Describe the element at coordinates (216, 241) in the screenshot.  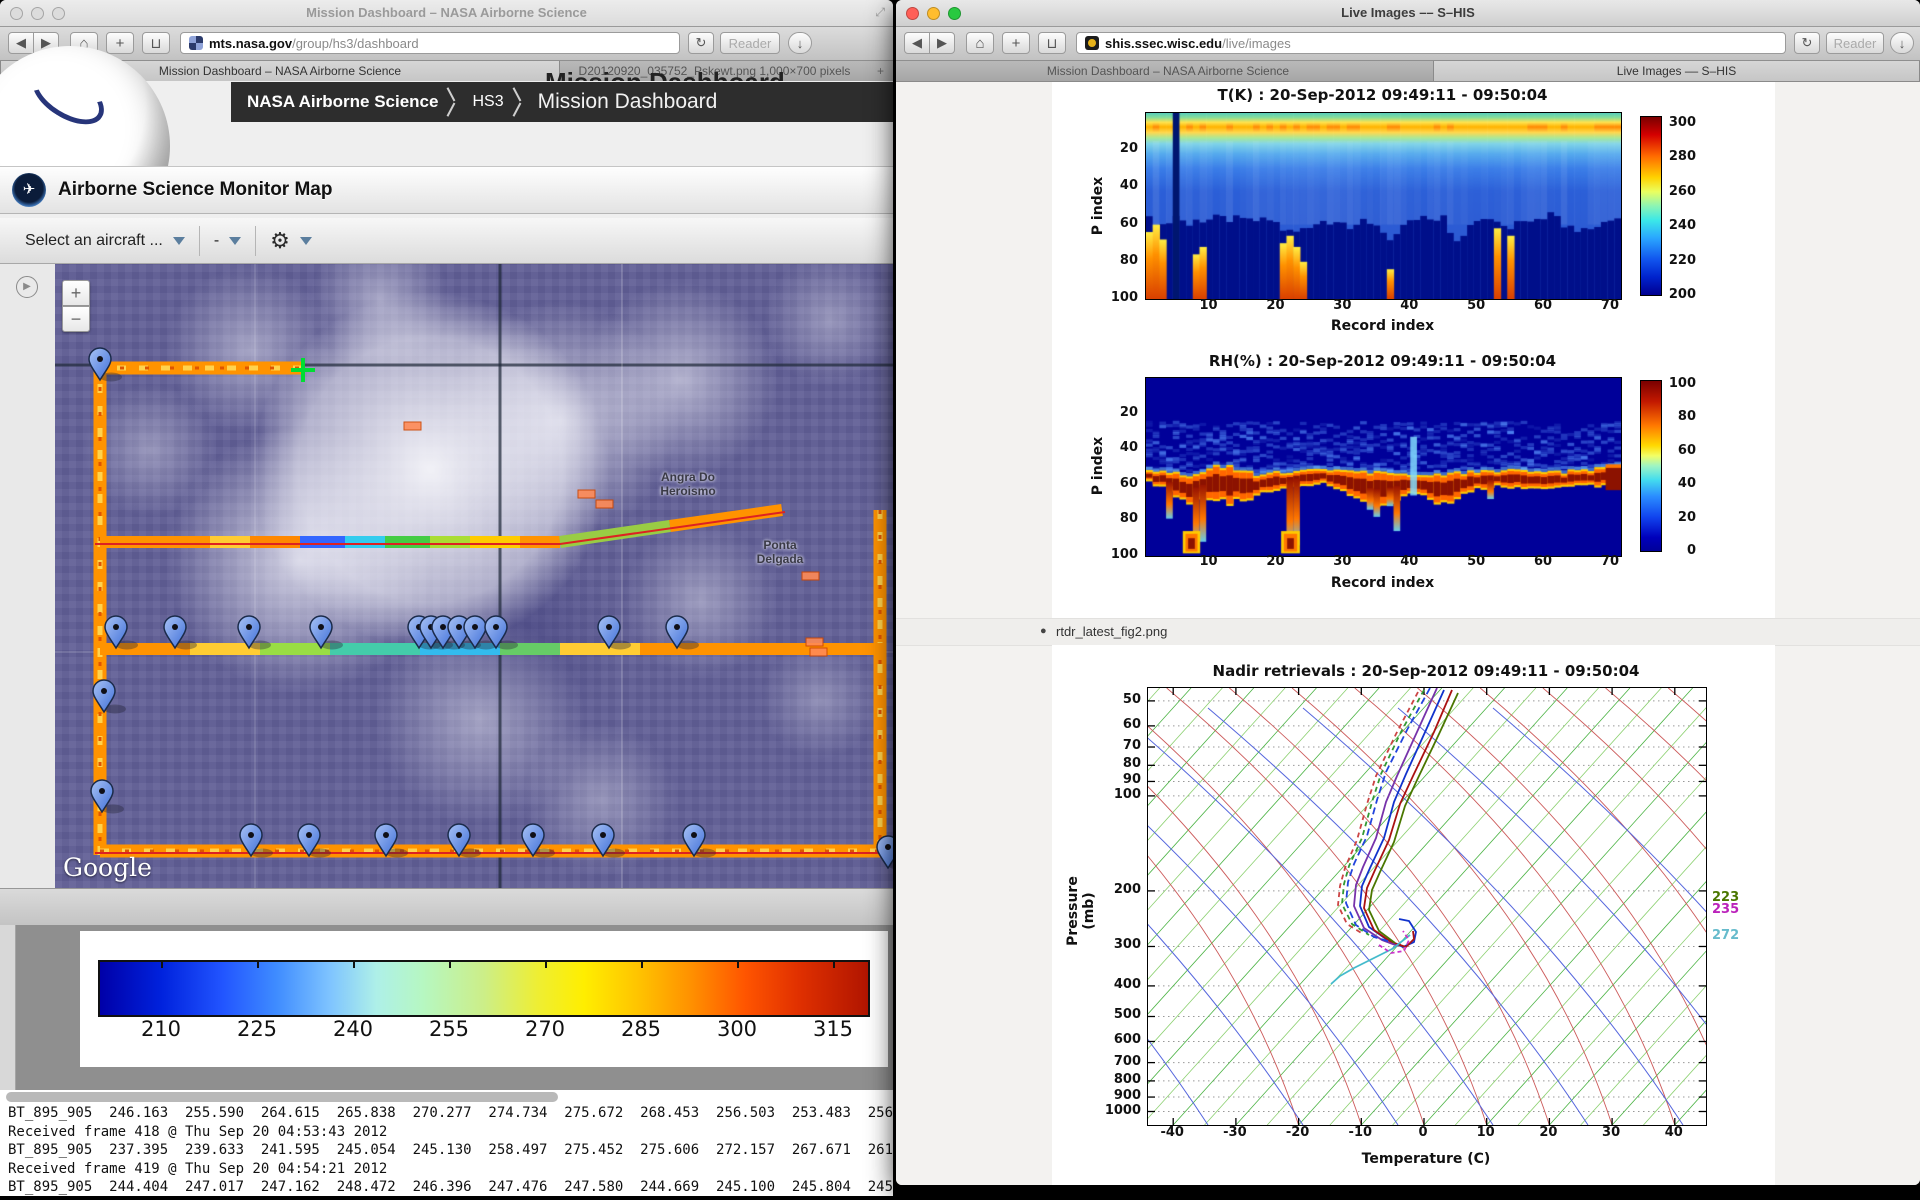
I see `secondary-dropdown: -` at that location.